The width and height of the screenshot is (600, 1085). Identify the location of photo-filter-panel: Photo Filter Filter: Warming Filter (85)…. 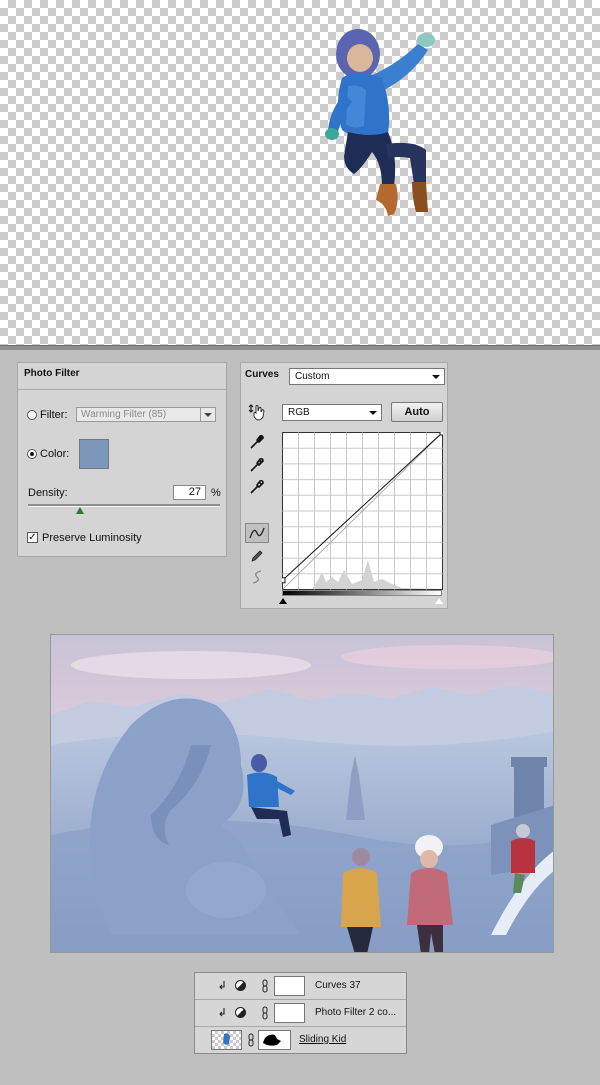
(122, 459).